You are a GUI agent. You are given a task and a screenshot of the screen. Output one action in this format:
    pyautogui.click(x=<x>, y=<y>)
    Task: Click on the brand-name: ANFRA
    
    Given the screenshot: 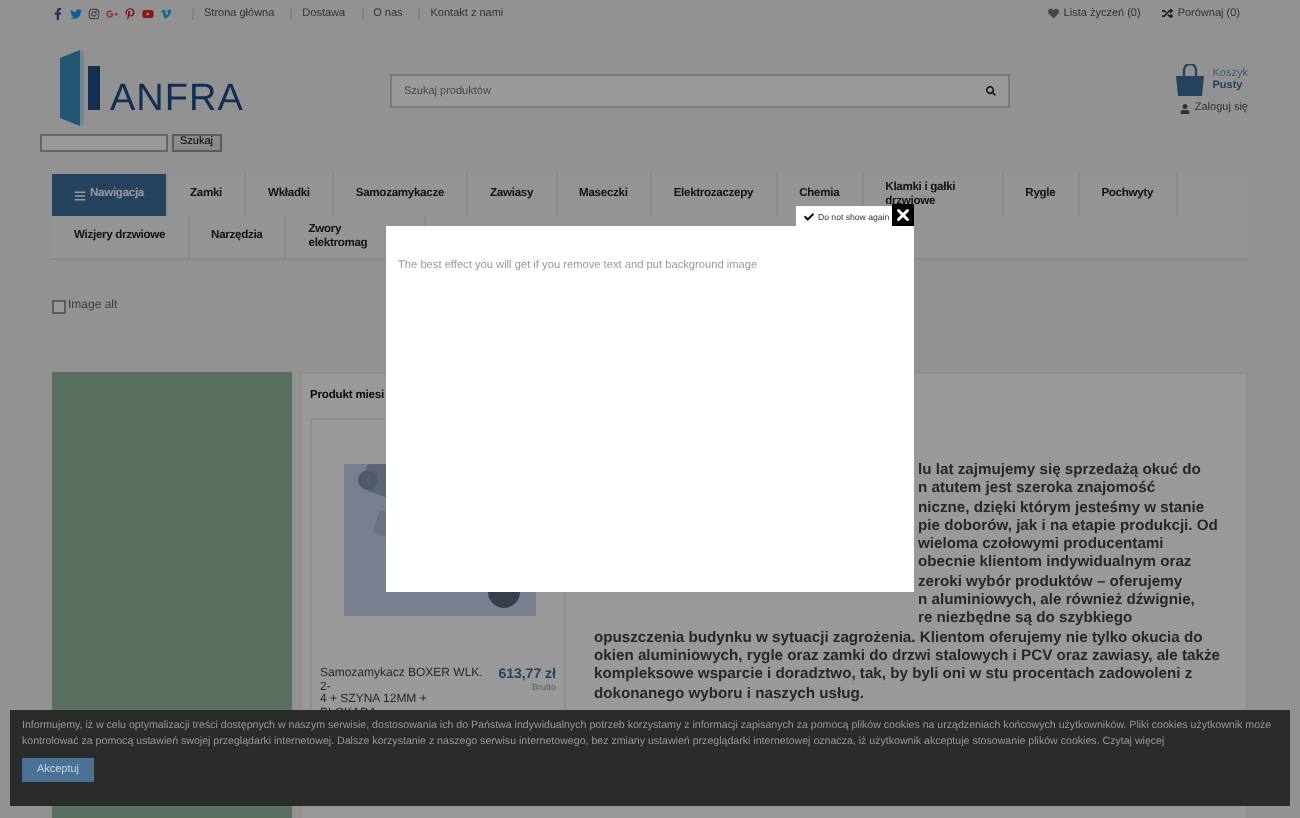 What is the action you would take?
    pyautogui.click(x=177, y=99)
    